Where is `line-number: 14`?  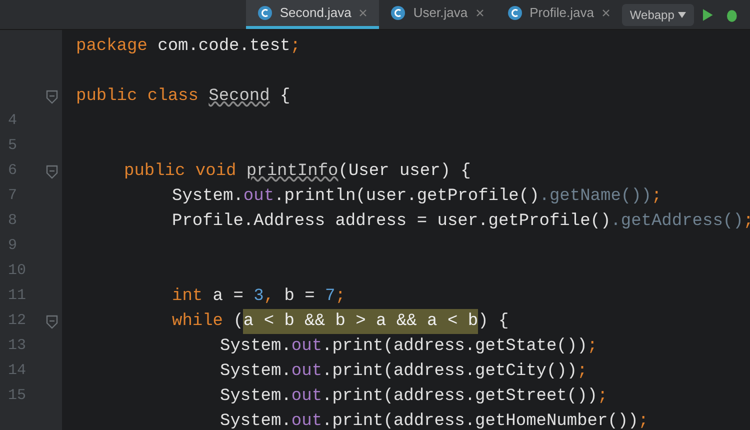
line-number: 14 is located at coordinates (17, 371).